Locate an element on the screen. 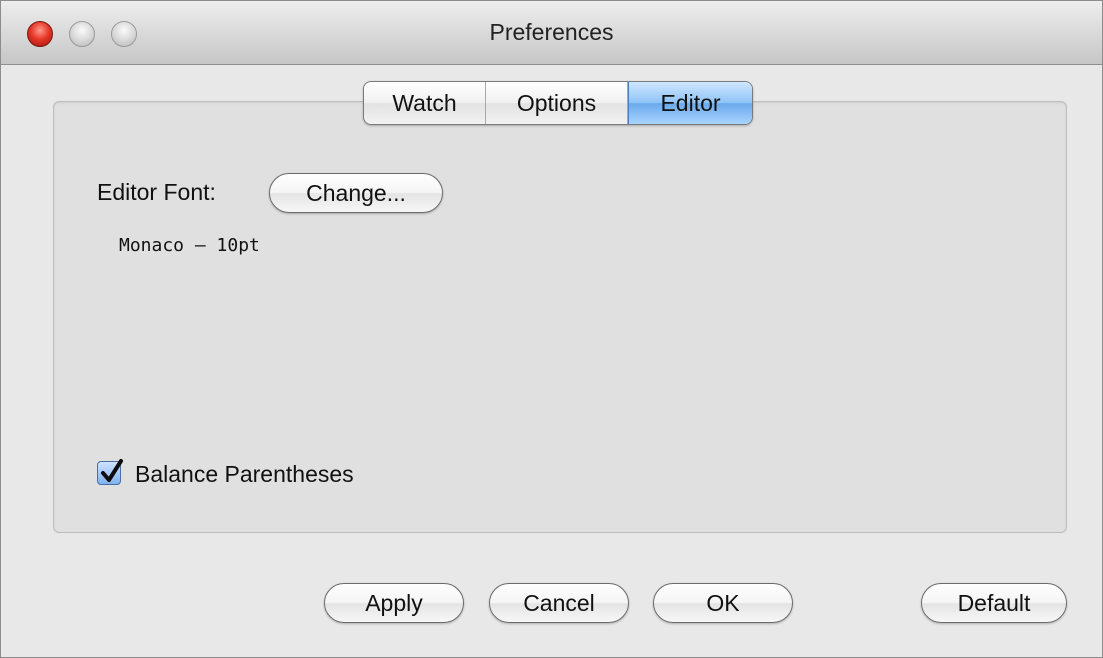 The image size is (1103, 658). balance-parentheses-checkbox is located at coordinates (110, 472).